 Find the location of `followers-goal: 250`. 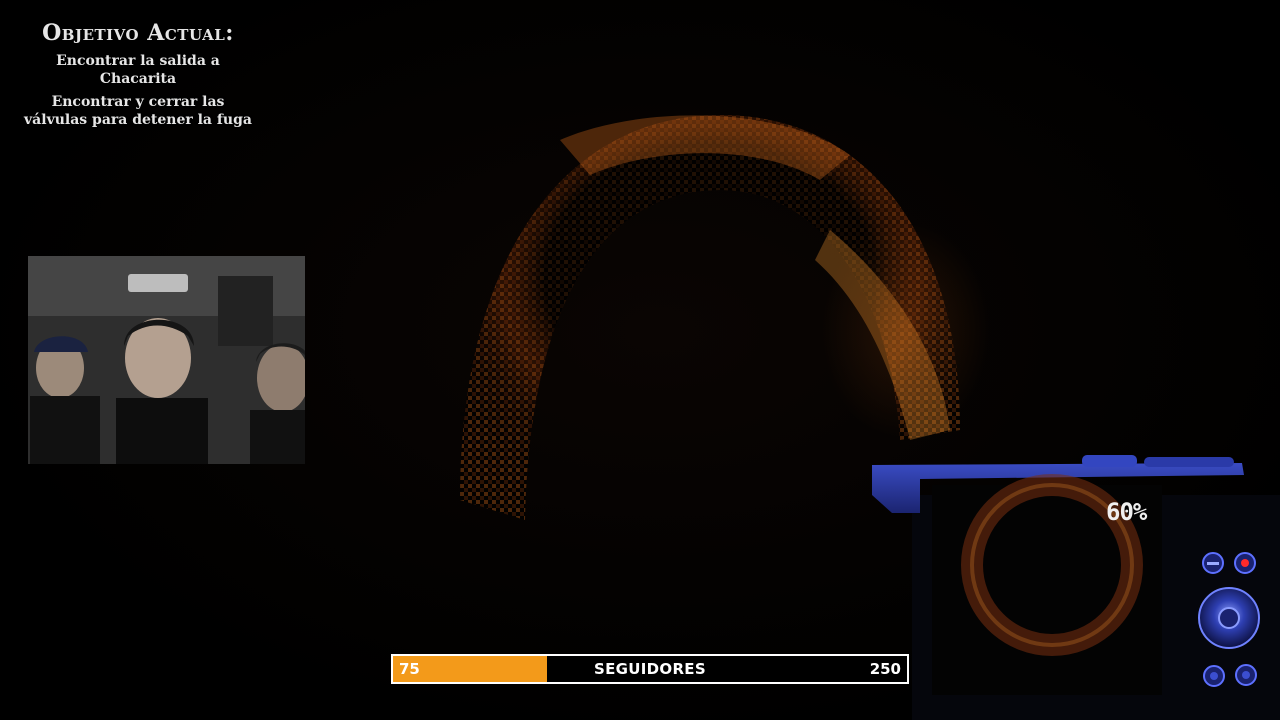

followers-goal: 250 is located at coordinates (885, 669).